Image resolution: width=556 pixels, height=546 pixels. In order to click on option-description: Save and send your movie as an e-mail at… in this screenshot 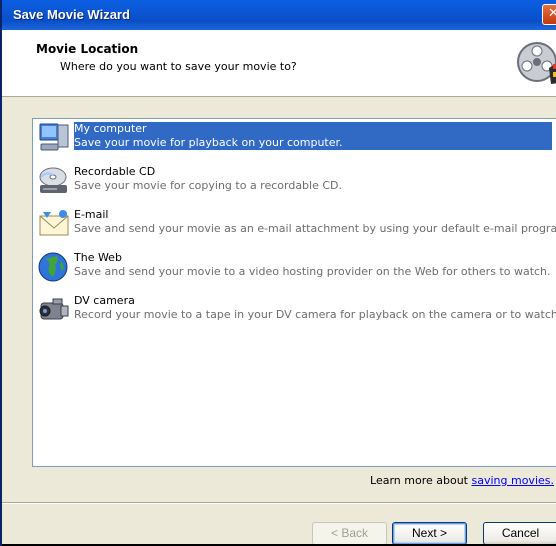, I will do `click(315, 228)`.